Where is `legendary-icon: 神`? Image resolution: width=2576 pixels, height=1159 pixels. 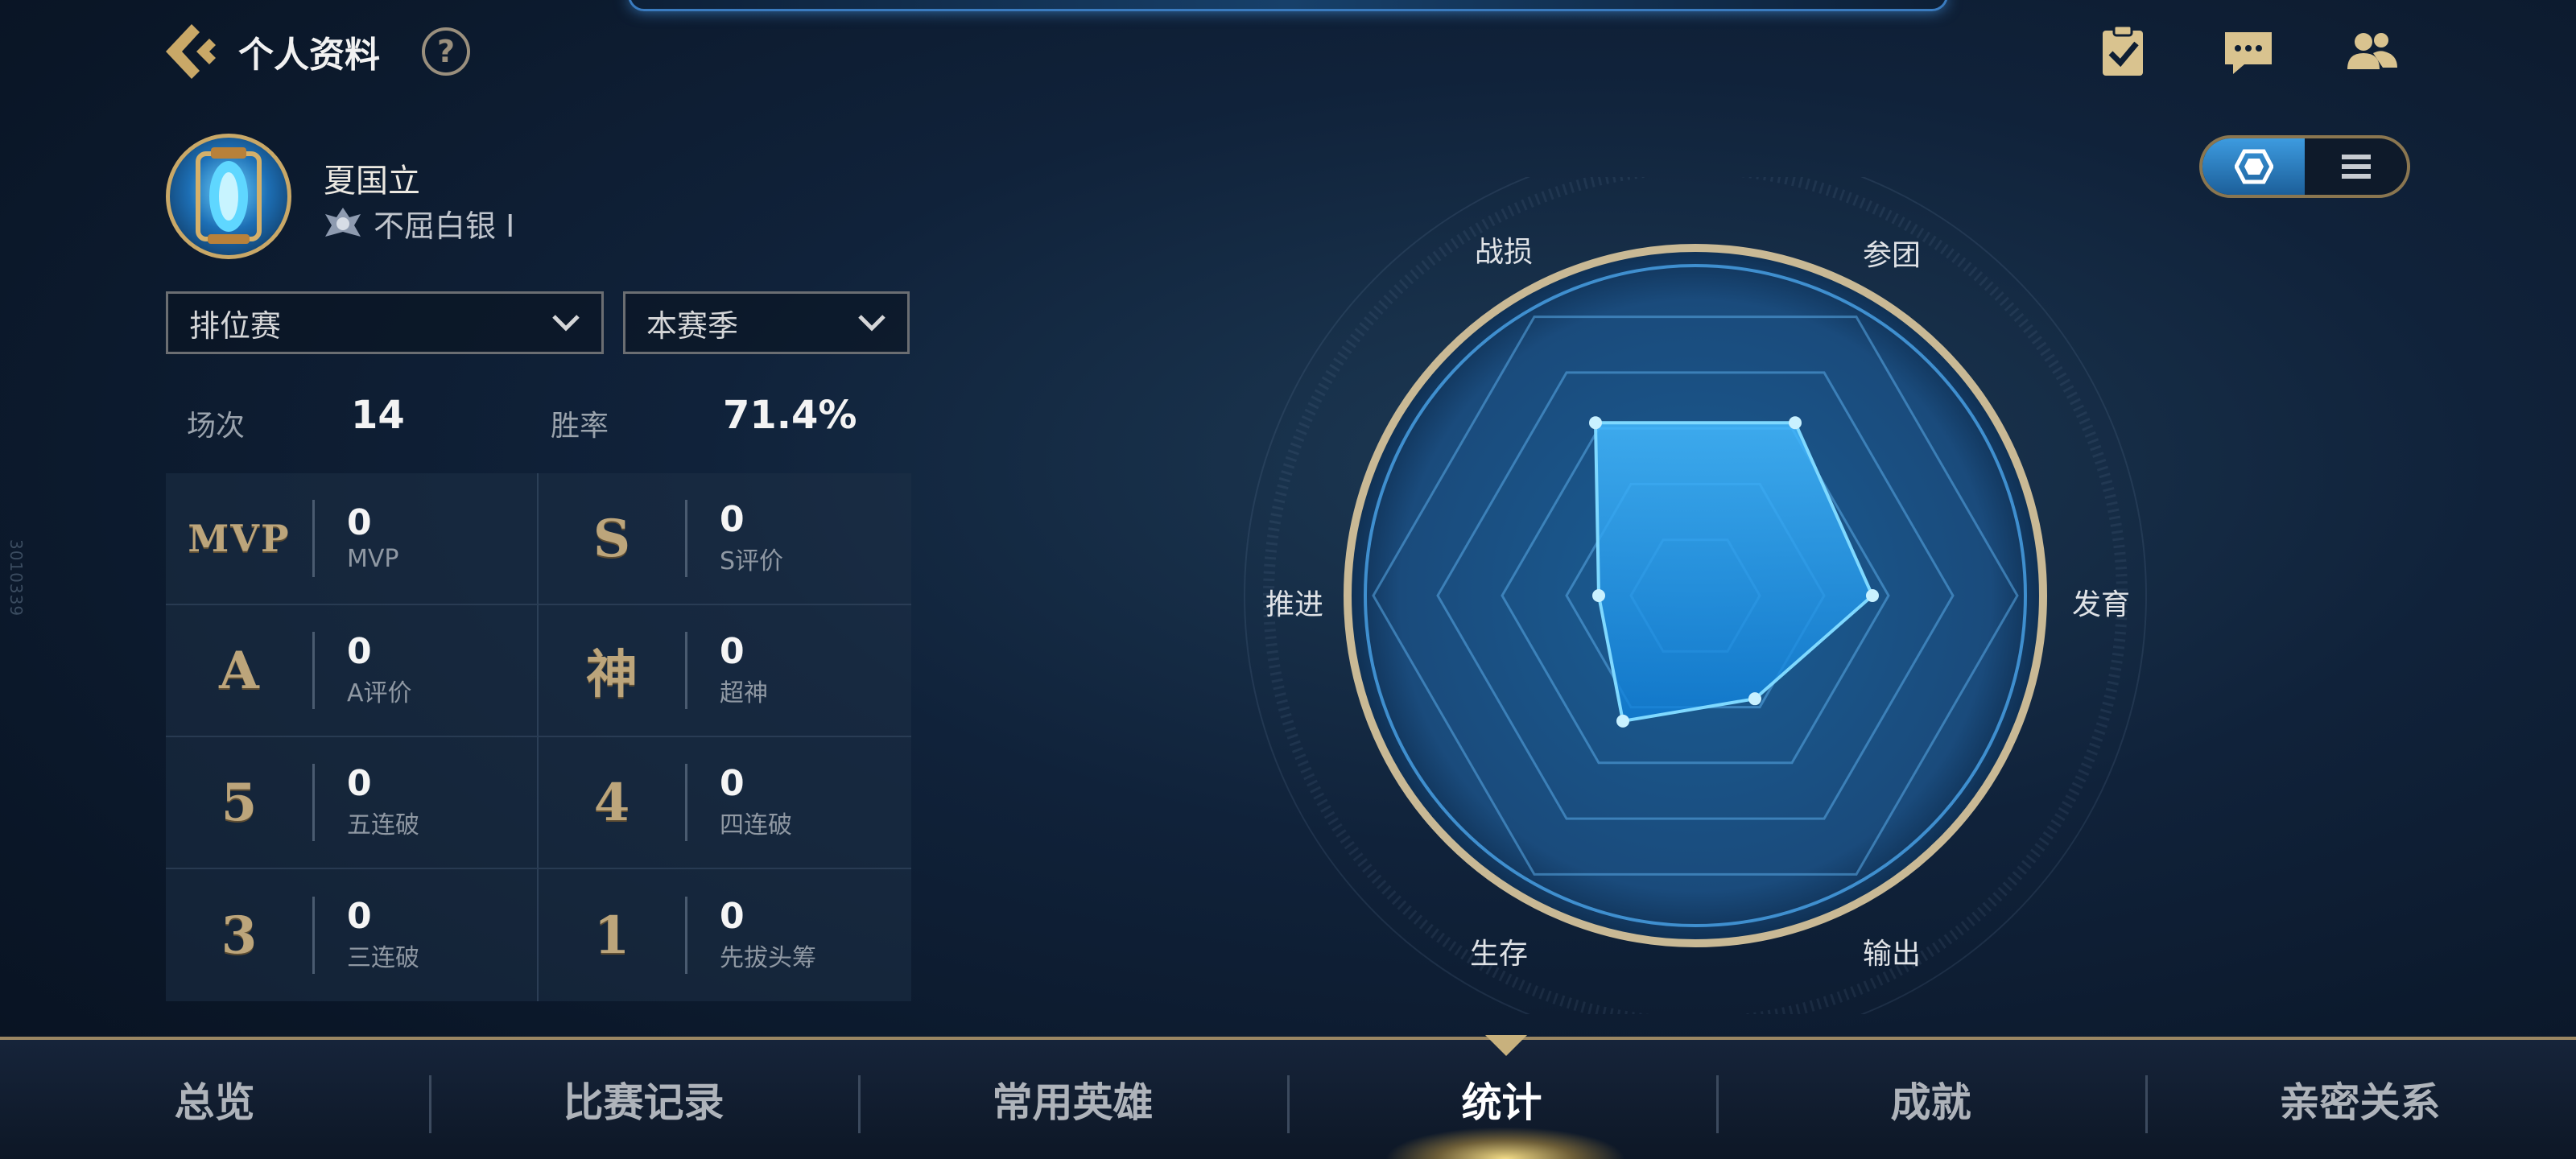
legendary-icon: 神 is located at coordinates (612, 675).